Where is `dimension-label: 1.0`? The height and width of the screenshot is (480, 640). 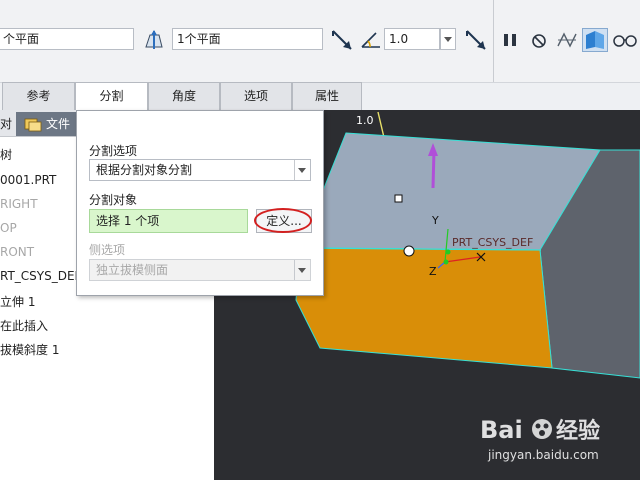 dimension-label: 1.0 is located at coordinates (365, 120).